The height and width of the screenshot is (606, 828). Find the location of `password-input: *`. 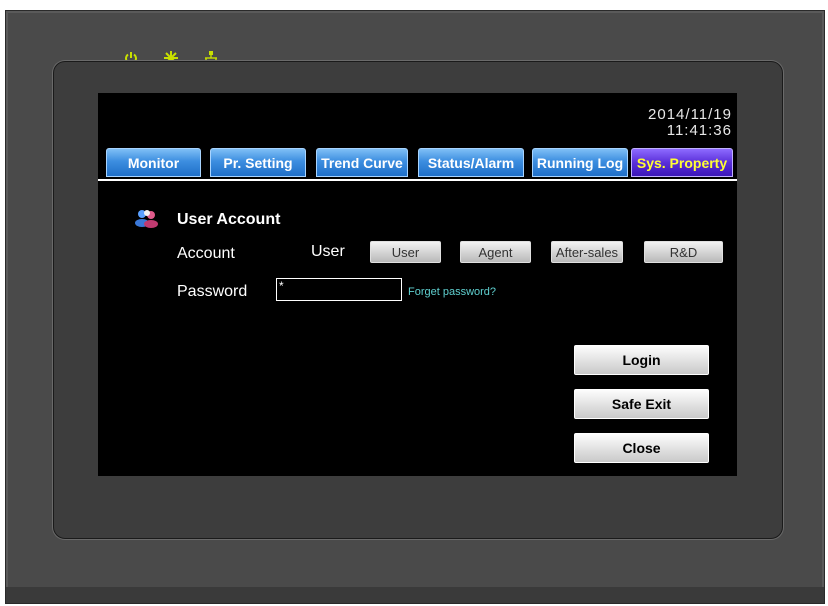

password-input: * is located at coordinates (339, 289).